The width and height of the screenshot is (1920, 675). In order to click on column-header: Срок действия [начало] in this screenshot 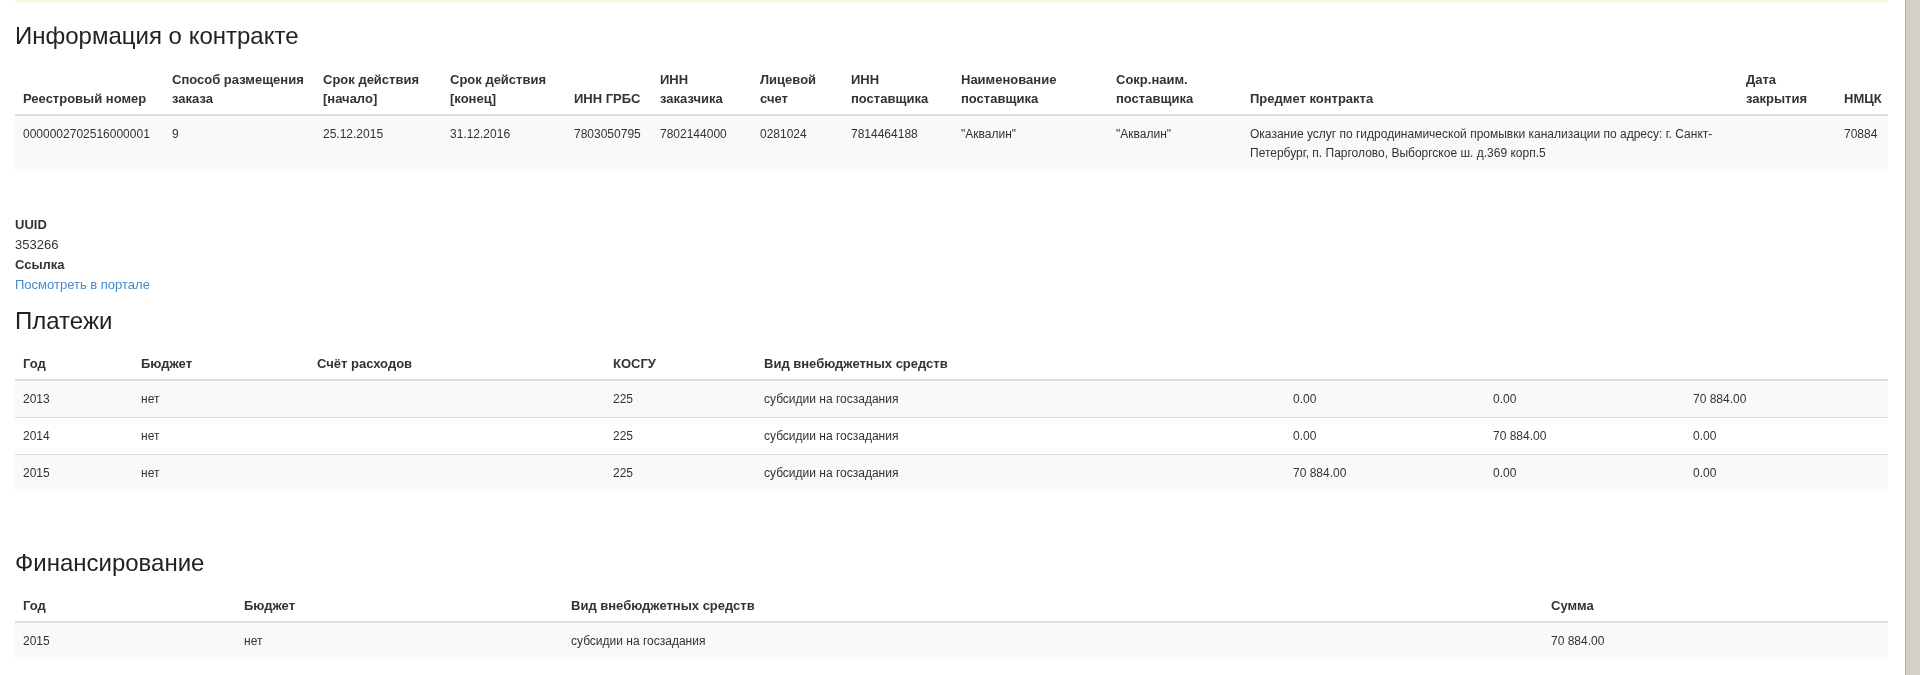, I will do `click(371, 89)`.